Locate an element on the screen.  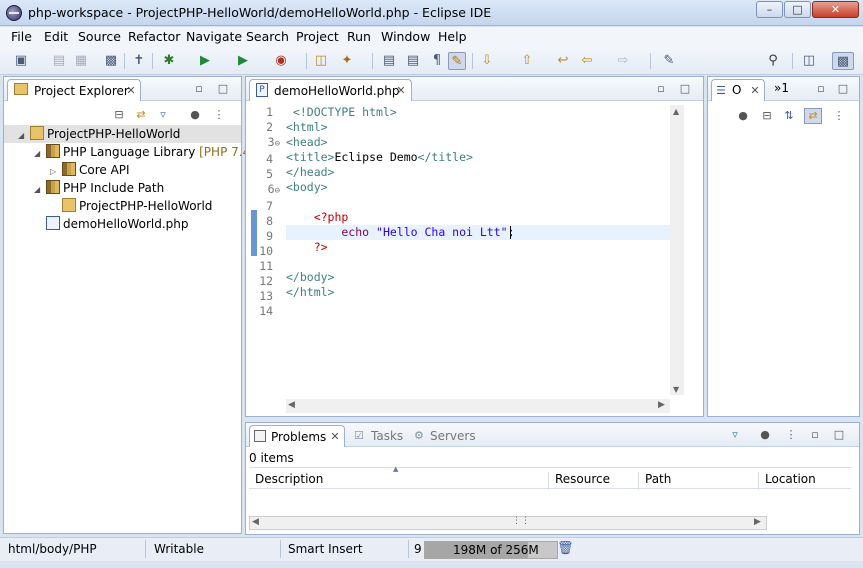
search-icon: ⚲ is located at coordinates (773, 61).